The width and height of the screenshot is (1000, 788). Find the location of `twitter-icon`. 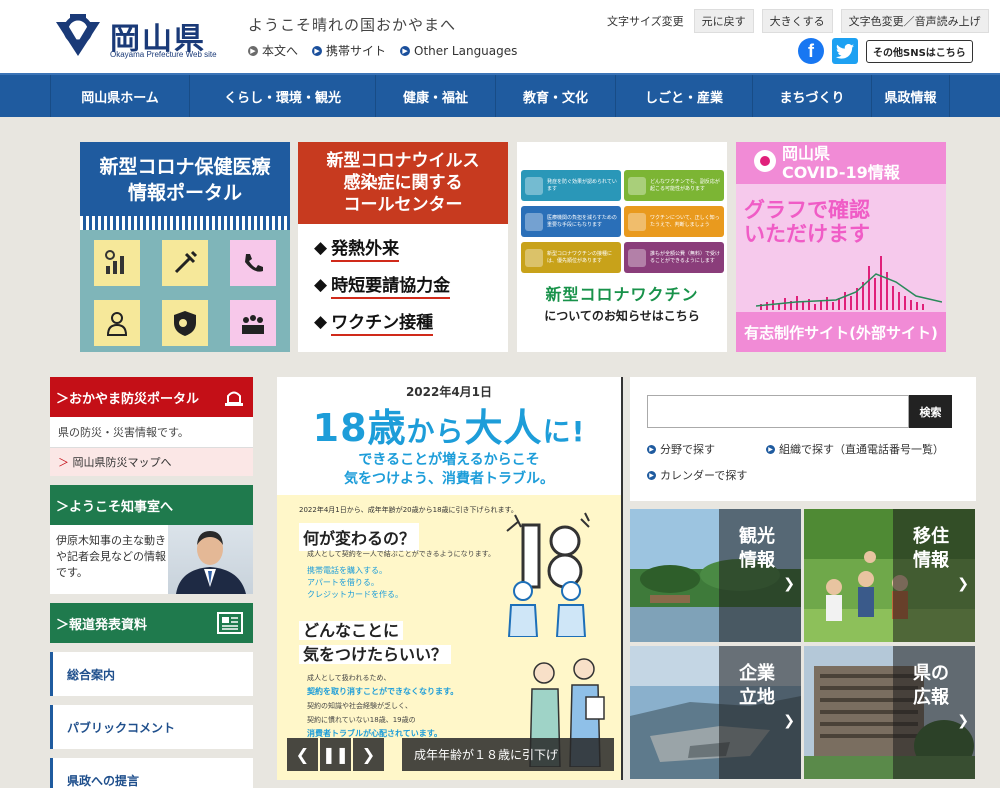

twitter-icon is located at coordinates (845, 51).